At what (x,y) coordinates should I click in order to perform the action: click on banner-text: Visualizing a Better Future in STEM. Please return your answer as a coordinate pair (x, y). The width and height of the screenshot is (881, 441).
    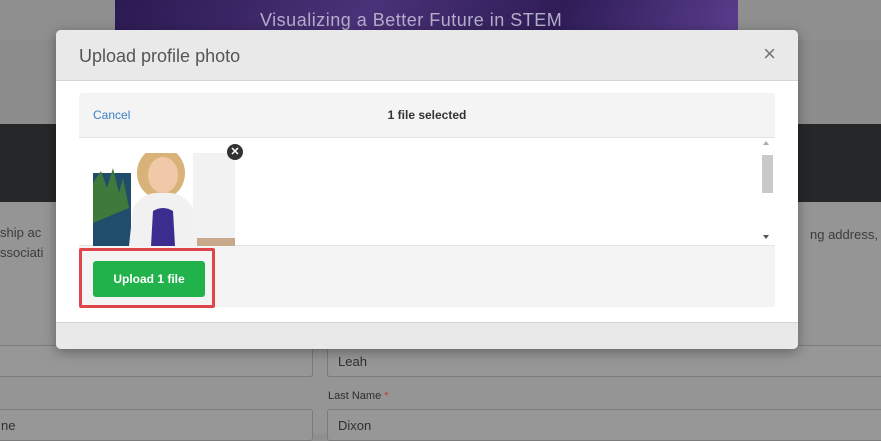
    Looking at the image, I should click on (411, 20).